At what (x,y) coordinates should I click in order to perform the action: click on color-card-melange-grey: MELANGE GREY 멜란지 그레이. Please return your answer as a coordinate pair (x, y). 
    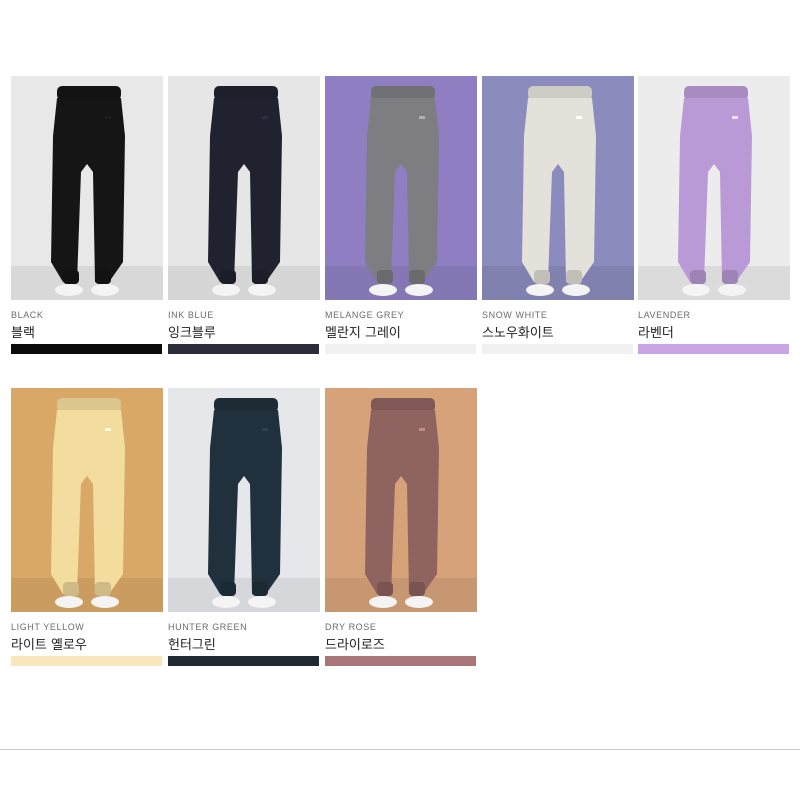
    Looking at the image, I should click on (401, 215).